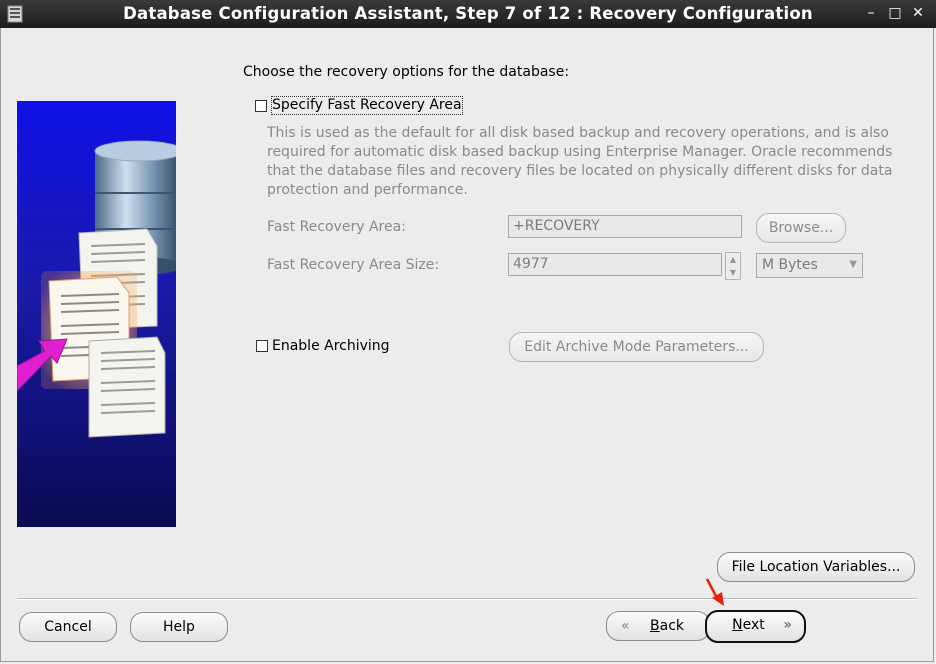  Describe the element at coordinates (895, 13) in the screenshot. I see `maximize-icon: □` at that location.